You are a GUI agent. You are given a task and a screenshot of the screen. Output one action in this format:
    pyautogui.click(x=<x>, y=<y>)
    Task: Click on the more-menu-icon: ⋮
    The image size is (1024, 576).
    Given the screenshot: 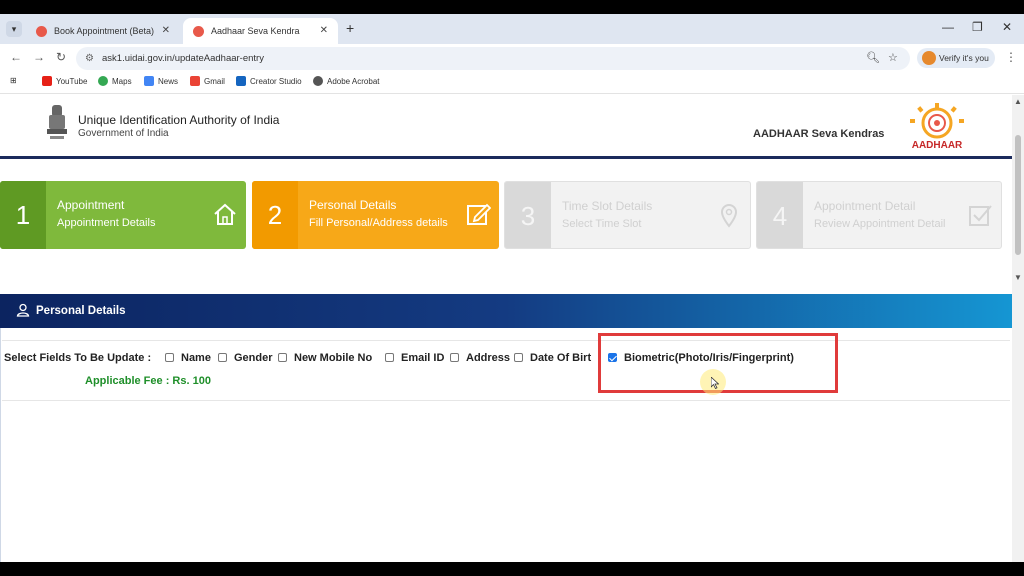 What is the action you would take?
    pyautogui.click(x=1011, y=57)
    